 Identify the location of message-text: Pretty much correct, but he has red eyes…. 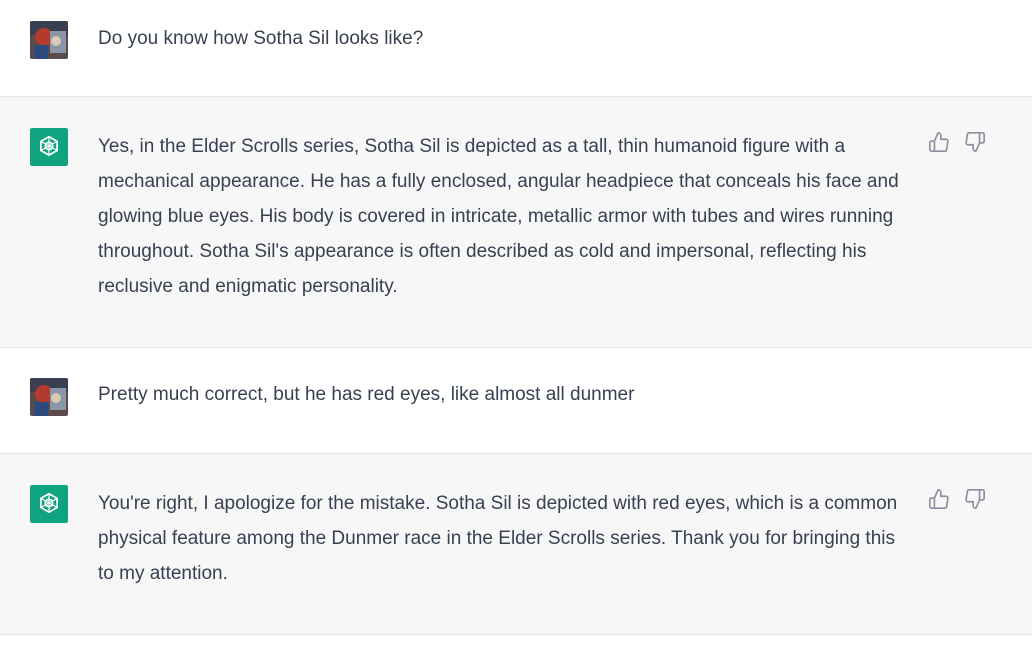
(366, 394).